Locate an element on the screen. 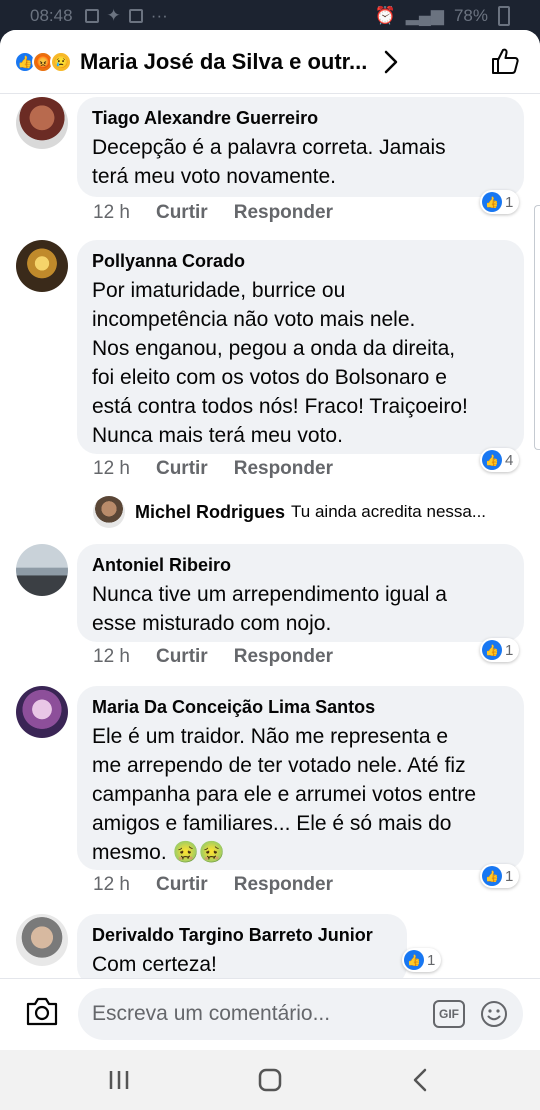  battery-icon is located at coordinates (504, 16).